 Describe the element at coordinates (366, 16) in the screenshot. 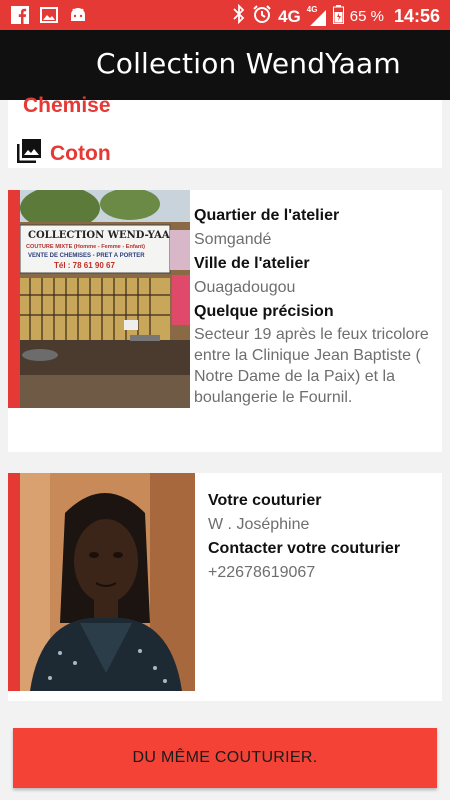

I see `battery-percent: 65 %` at that location.